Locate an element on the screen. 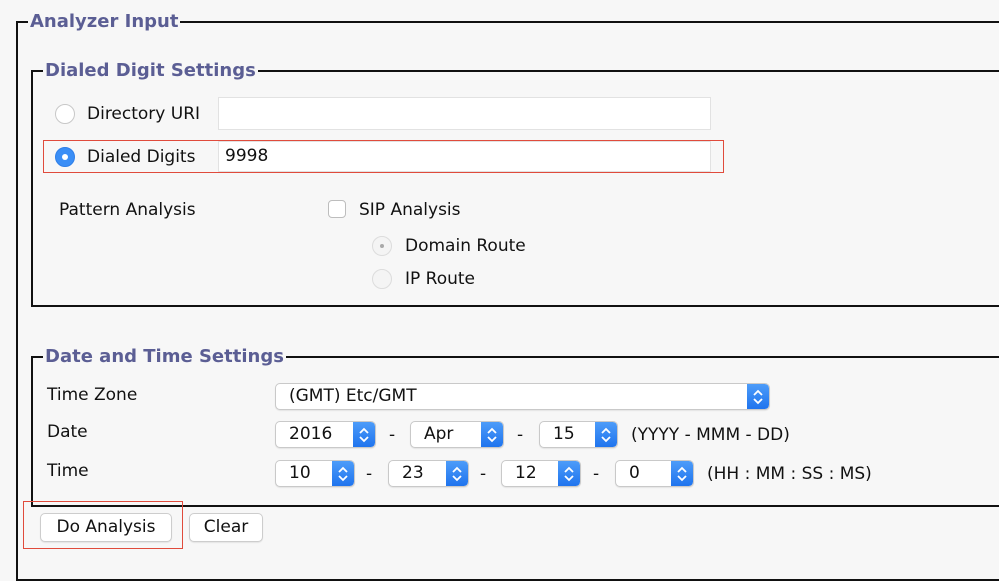  time-zone-select: (GMT) Etc/GMT is located at coordinates (522, 396).